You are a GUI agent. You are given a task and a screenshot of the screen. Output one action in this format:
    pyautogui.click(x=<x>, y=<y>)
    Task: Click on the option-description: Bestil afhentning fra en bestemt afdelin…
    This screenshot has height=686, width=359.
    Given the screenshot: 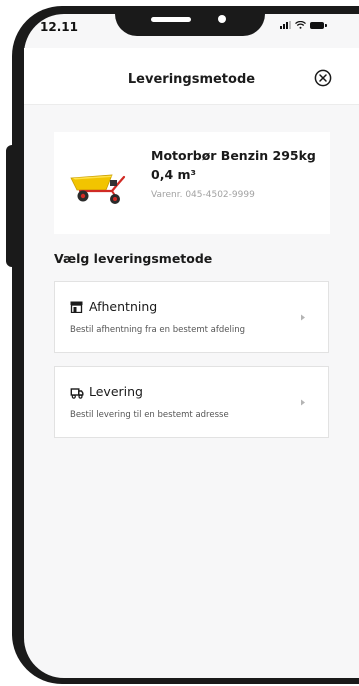 What is the action you would take?
    pyautogui.click(x=157, y=330)
    